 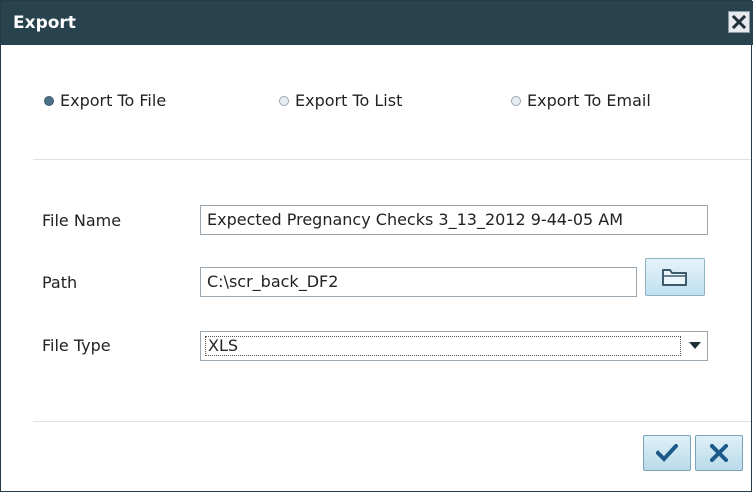 I want to click on radio-export-to-list: Export To List, so click(x=340, y=100).